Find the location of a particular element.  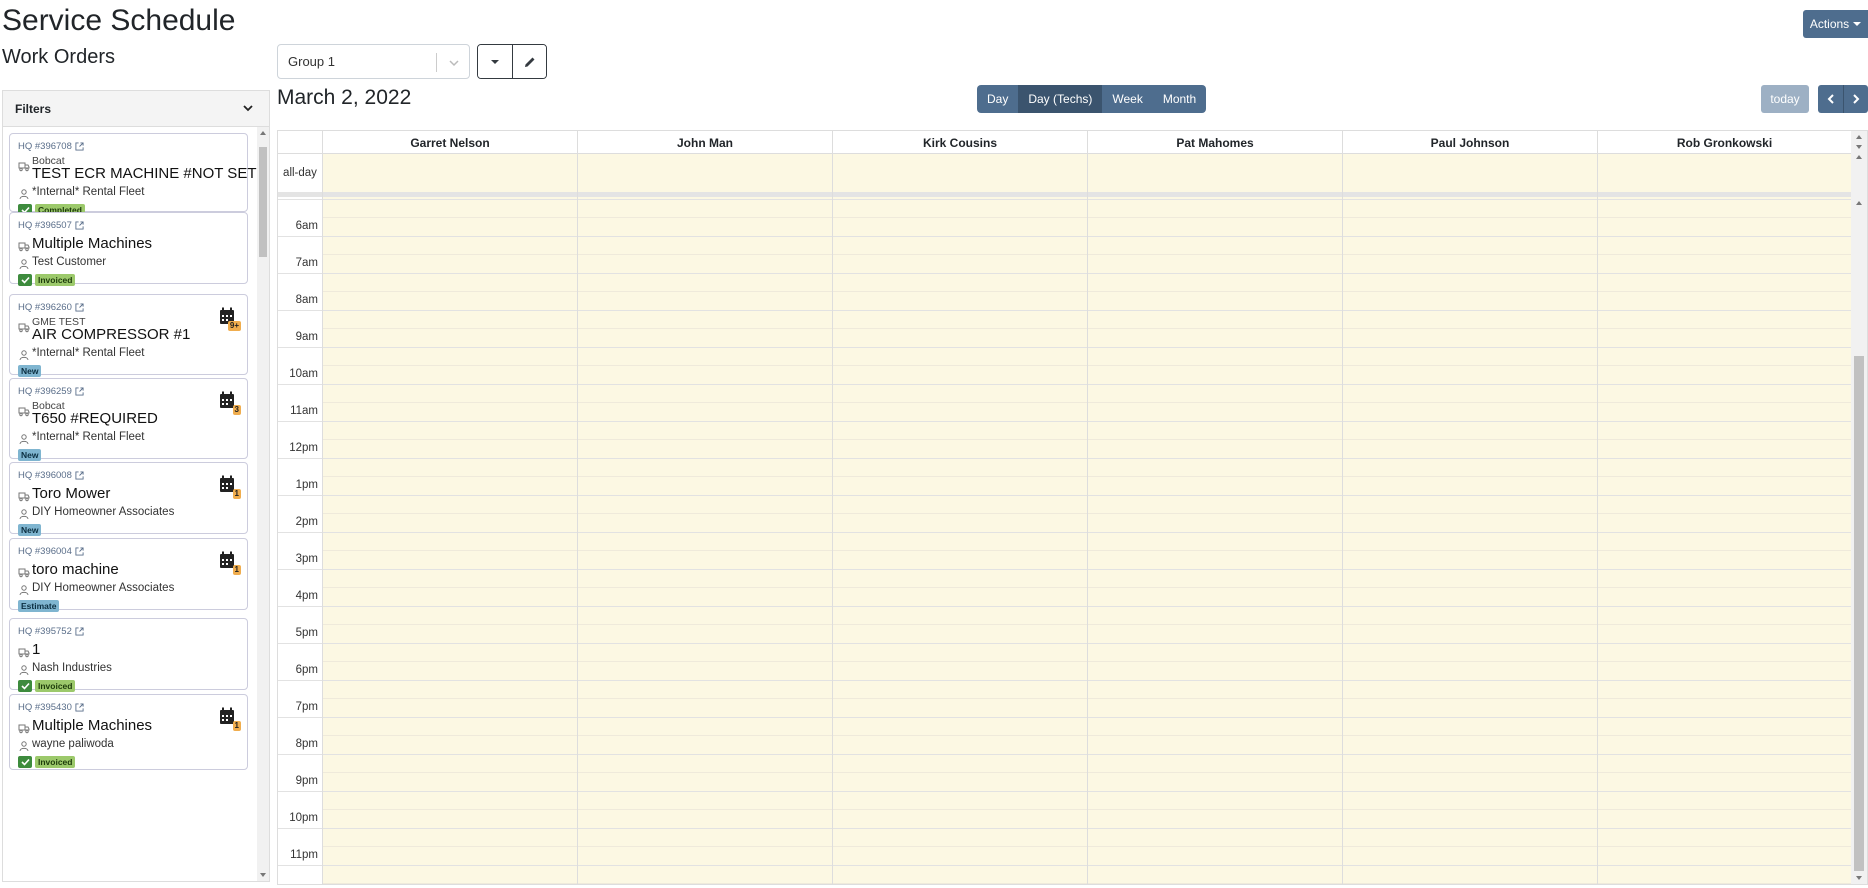

work-order-number: HQ #396260 is located at coordinates (45, 307).